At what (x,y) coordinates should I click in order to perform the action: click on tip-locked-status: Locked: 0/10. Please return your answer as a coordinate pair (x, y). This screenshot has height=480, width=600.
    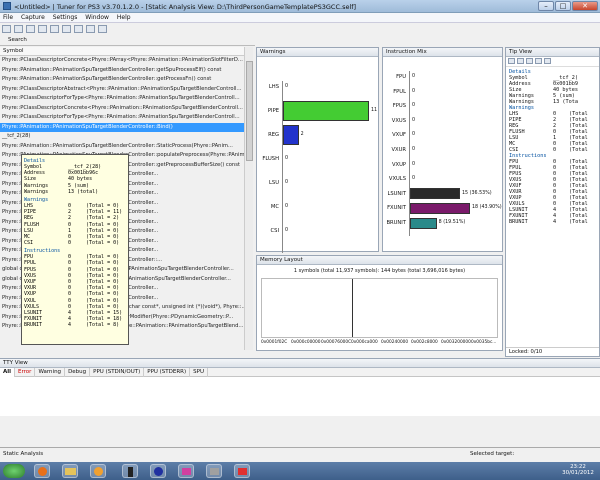
    Looking at the image, I should click on (552, 351).